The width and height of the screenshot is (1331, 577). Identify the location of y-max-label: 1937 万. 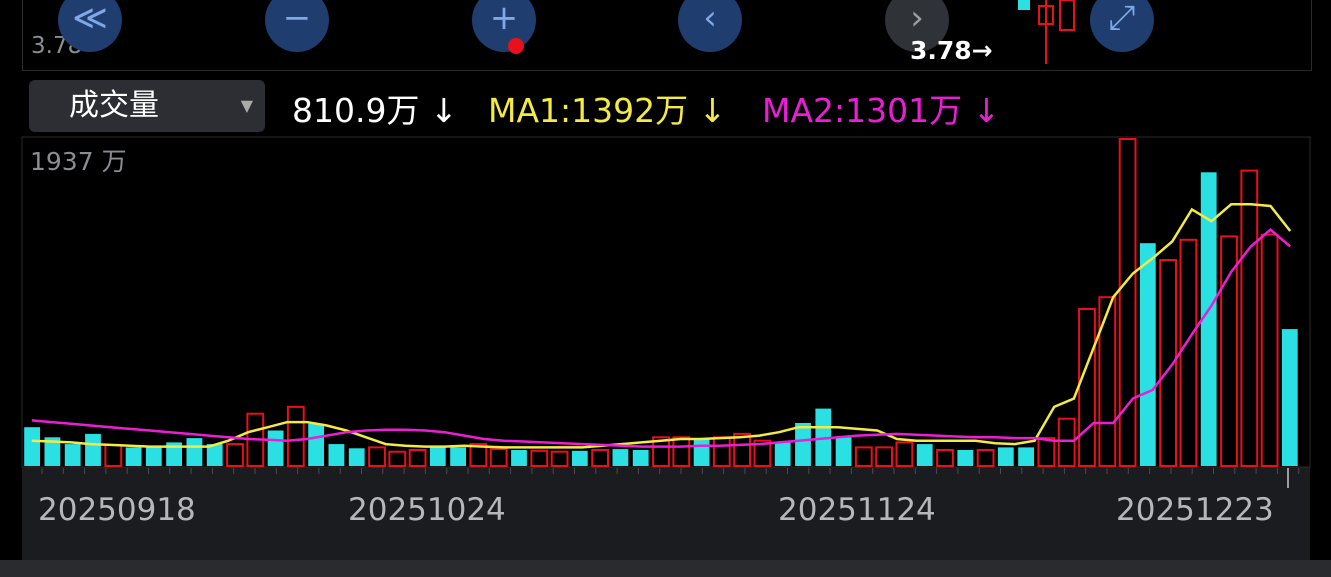
(78, 161).